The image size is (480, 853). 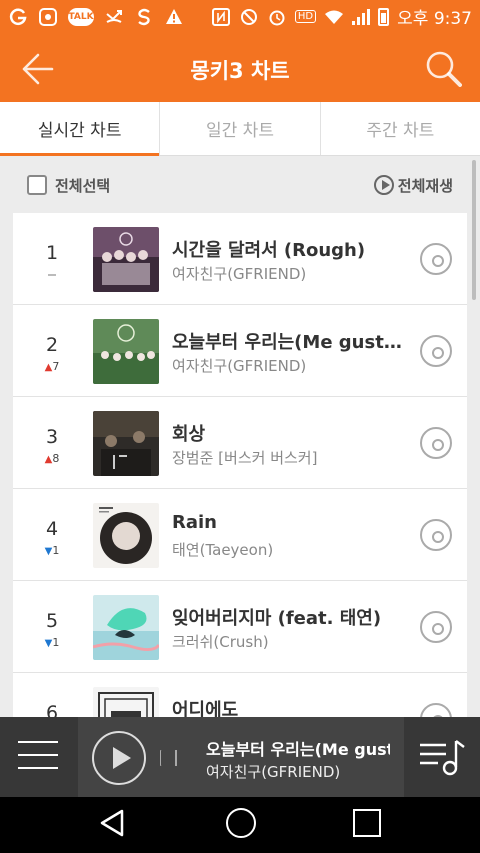 What do you see at coordinates (80, 129) in the screenshot?
I see `tab-realtime: 실시간 차트` at bounding box center [80, 129].